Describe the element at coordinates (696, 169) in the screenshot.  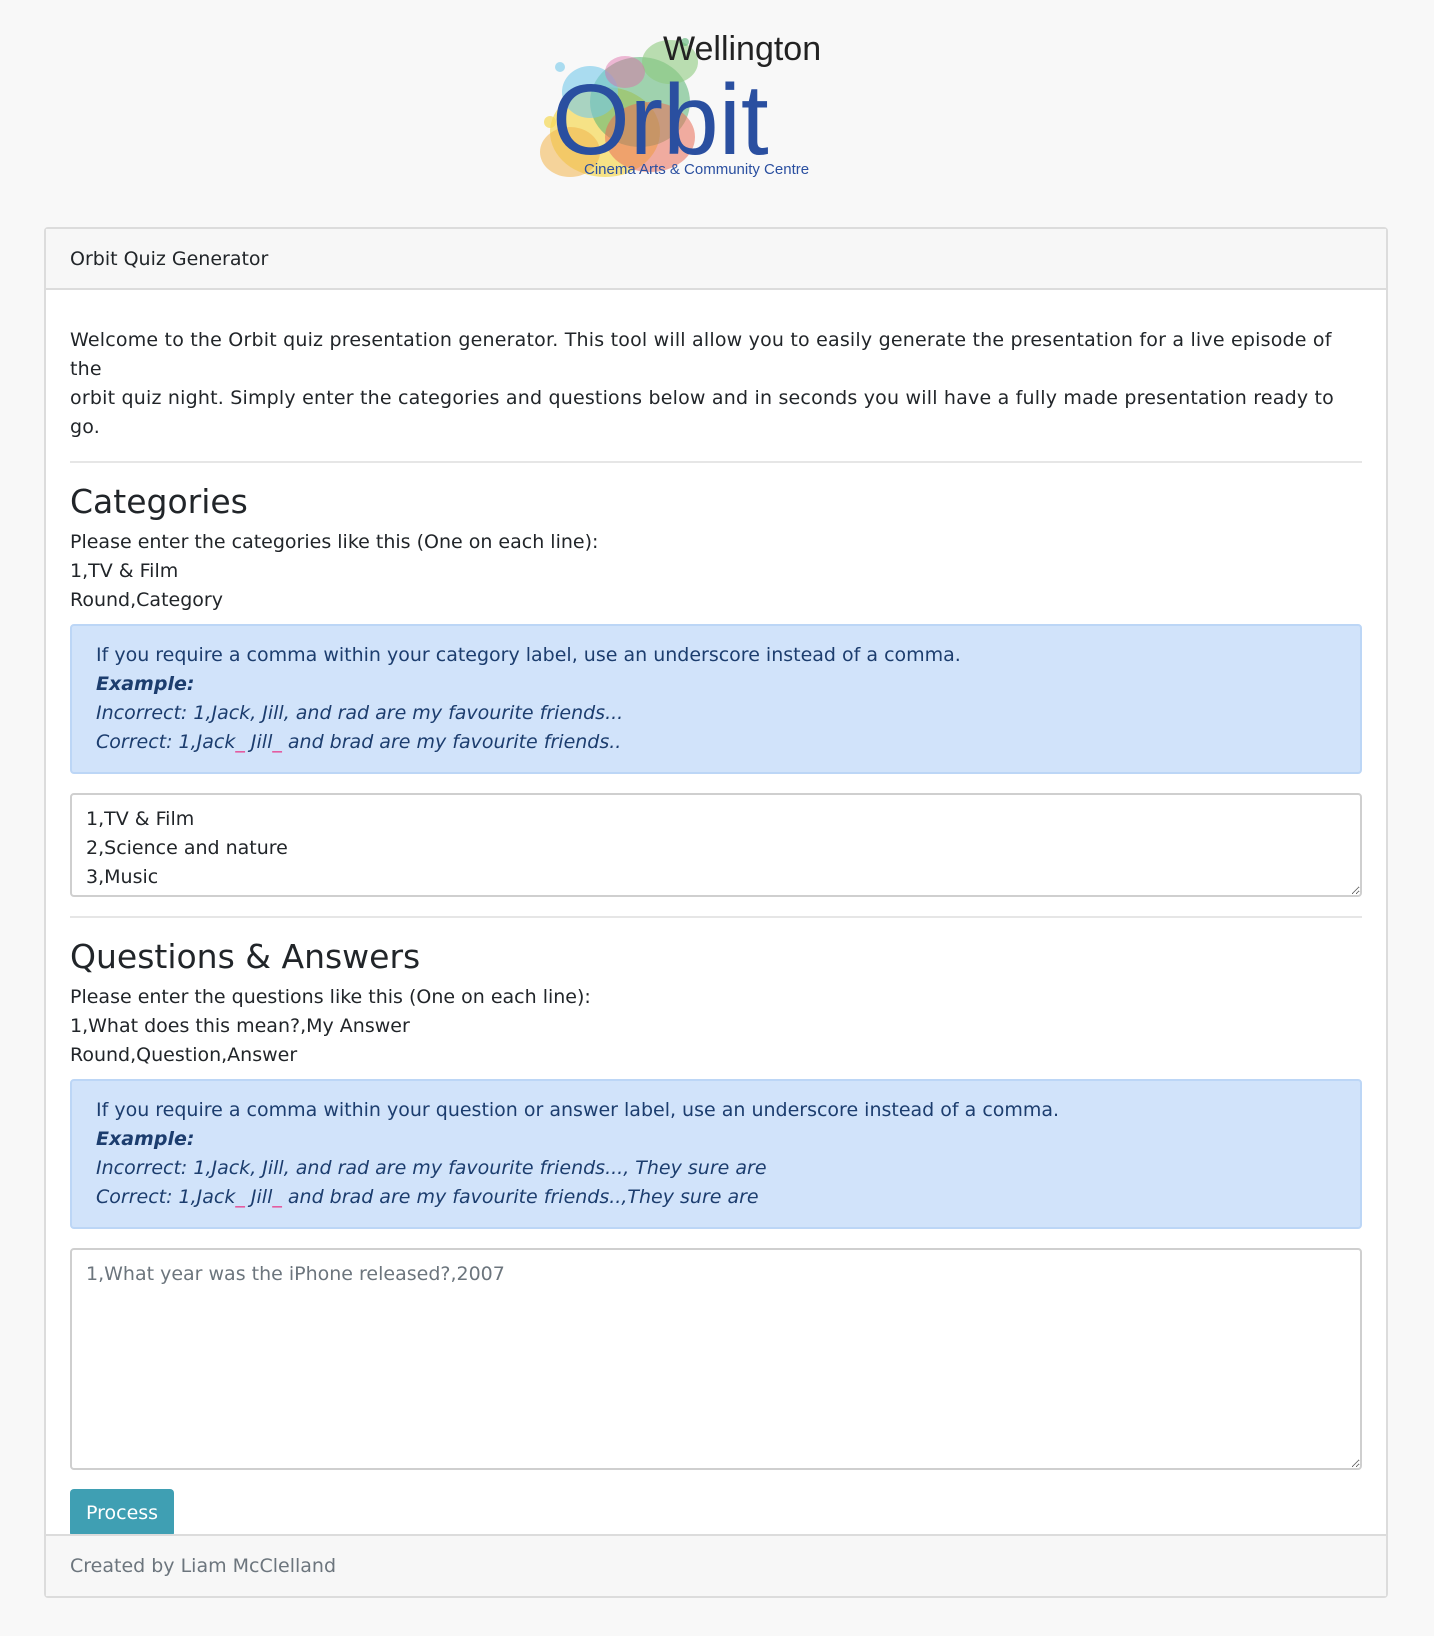
I see `logo-sub-text: Cinema Arts & Community Centre` at that location.